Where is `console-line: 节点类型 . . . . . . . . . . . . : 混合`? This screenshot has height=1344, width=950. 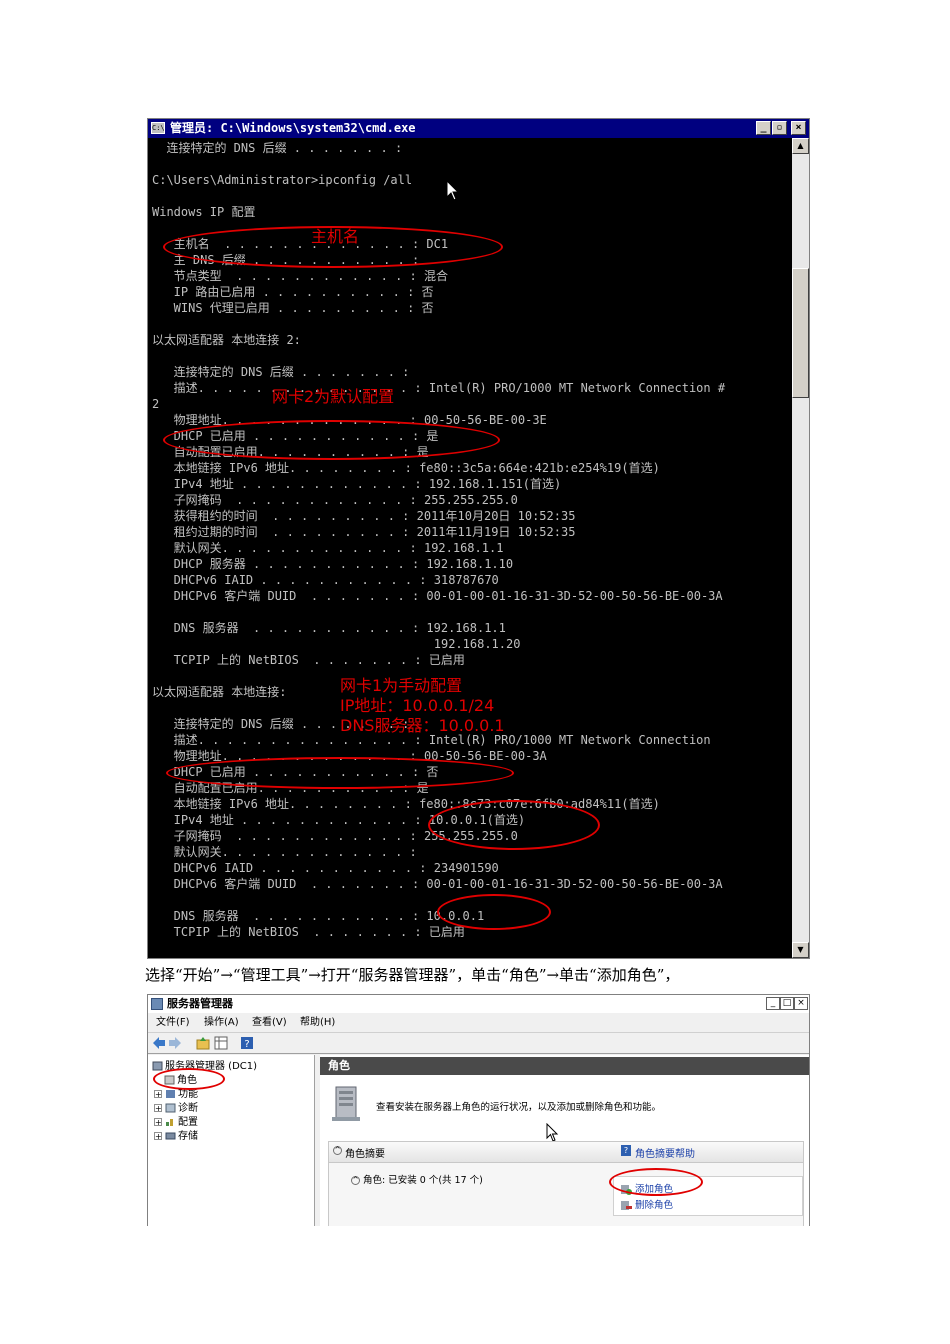
console-line: 节点类型 . . . . . . . . . . . . : 混合 is located at coordinates (300, 276).